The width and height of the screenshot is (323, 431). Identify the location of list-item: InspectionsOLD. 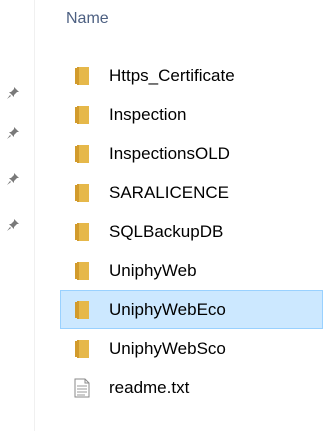
(191, 153).